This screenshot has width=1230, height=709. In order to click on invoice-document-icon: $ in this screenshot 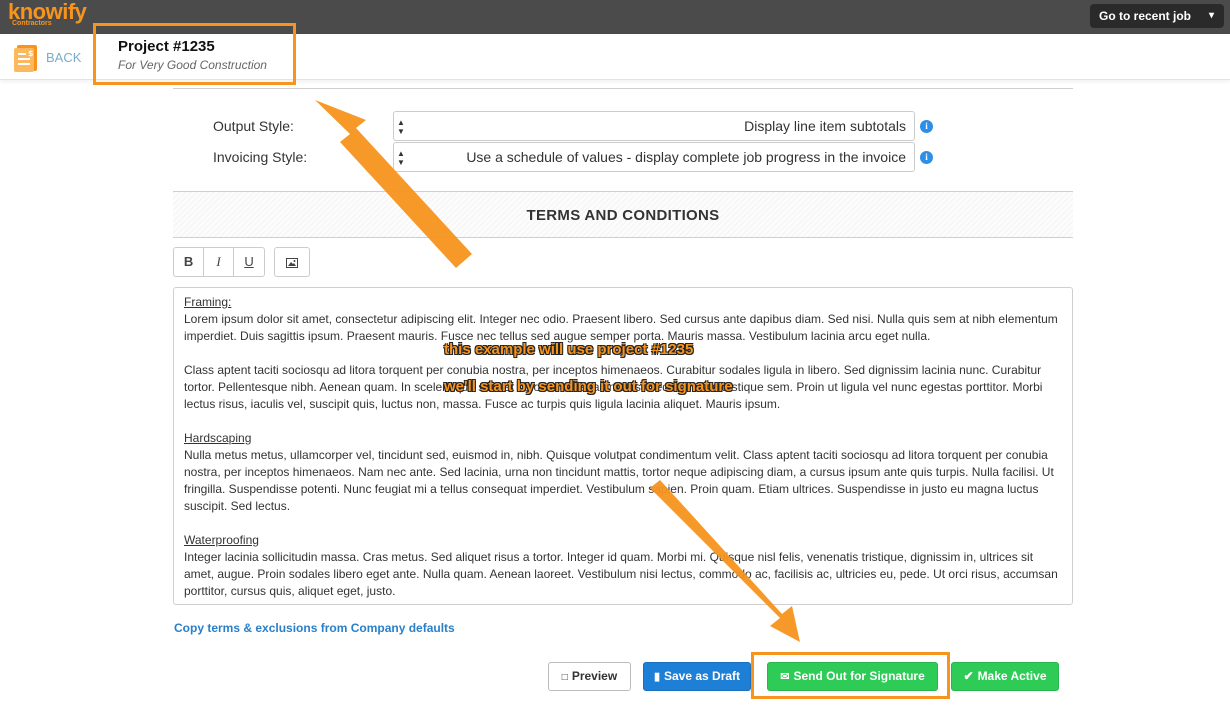, I will do `click(27, 58)`.